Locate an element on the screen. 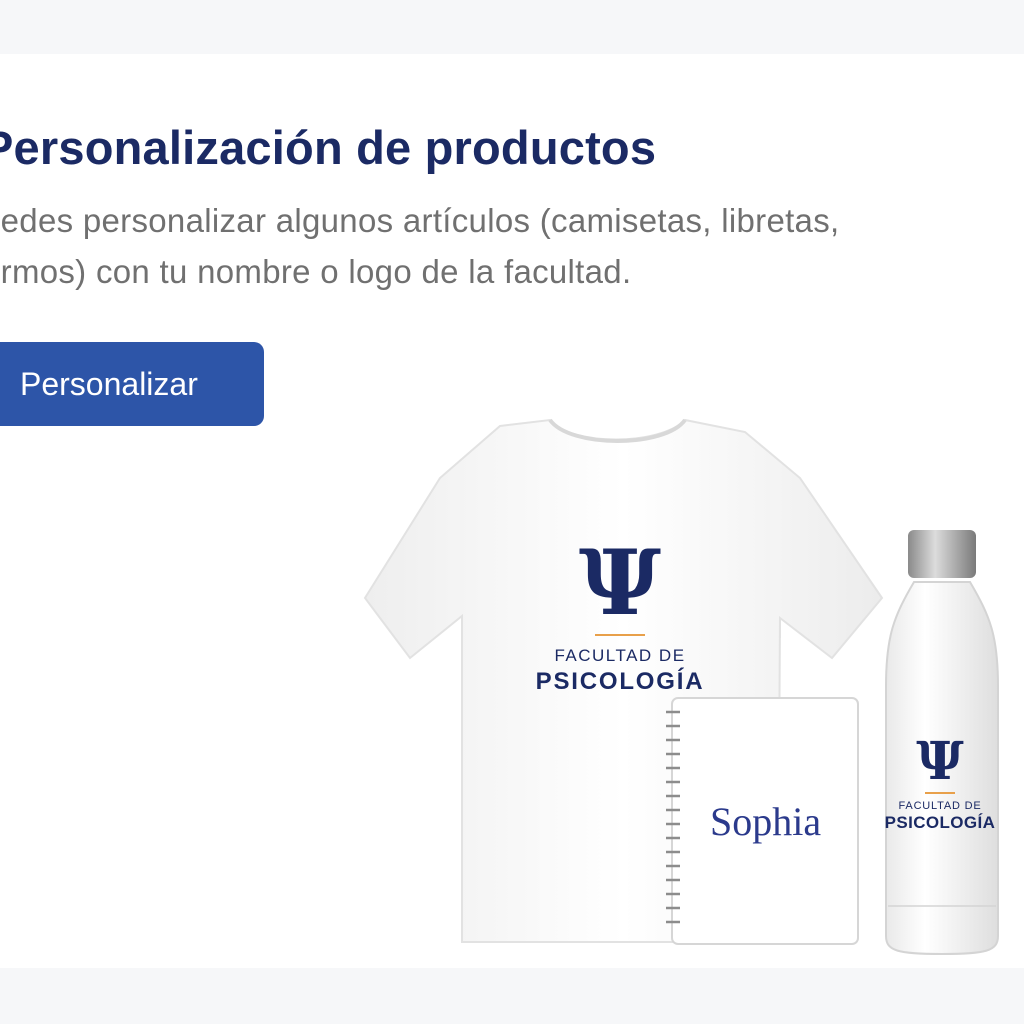  section-title: Personalización de productos is located at coordinates (328, 147).